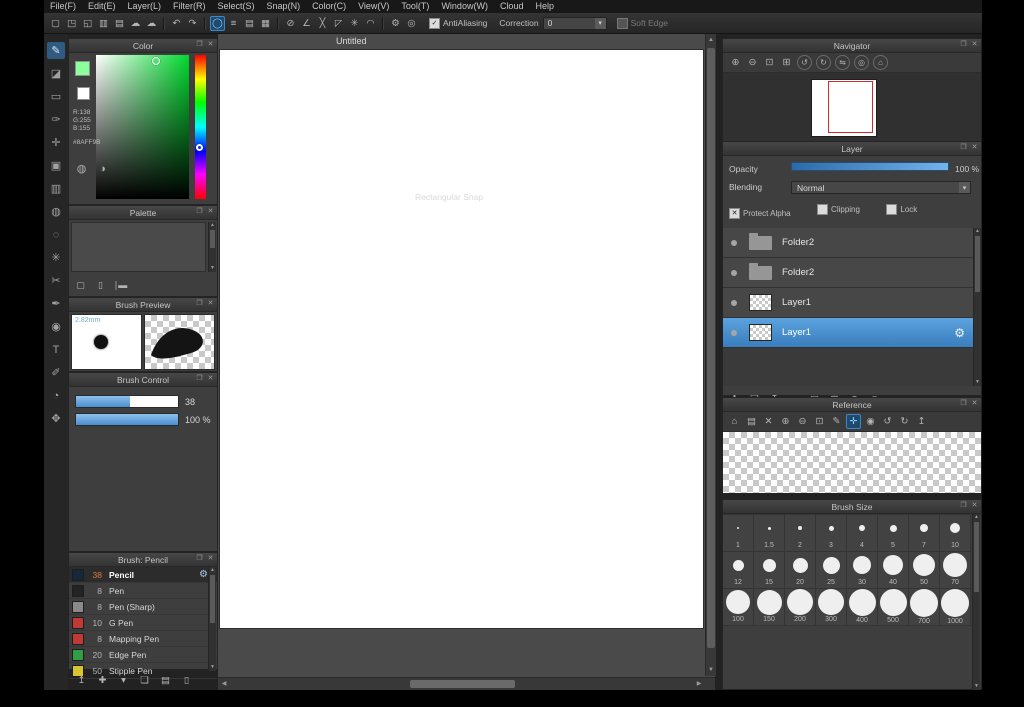 The image size is (1024, 707). Describe the element at coordinates (87, 23) in the screenshot. I see `save-file-icon: ◱` at that location.